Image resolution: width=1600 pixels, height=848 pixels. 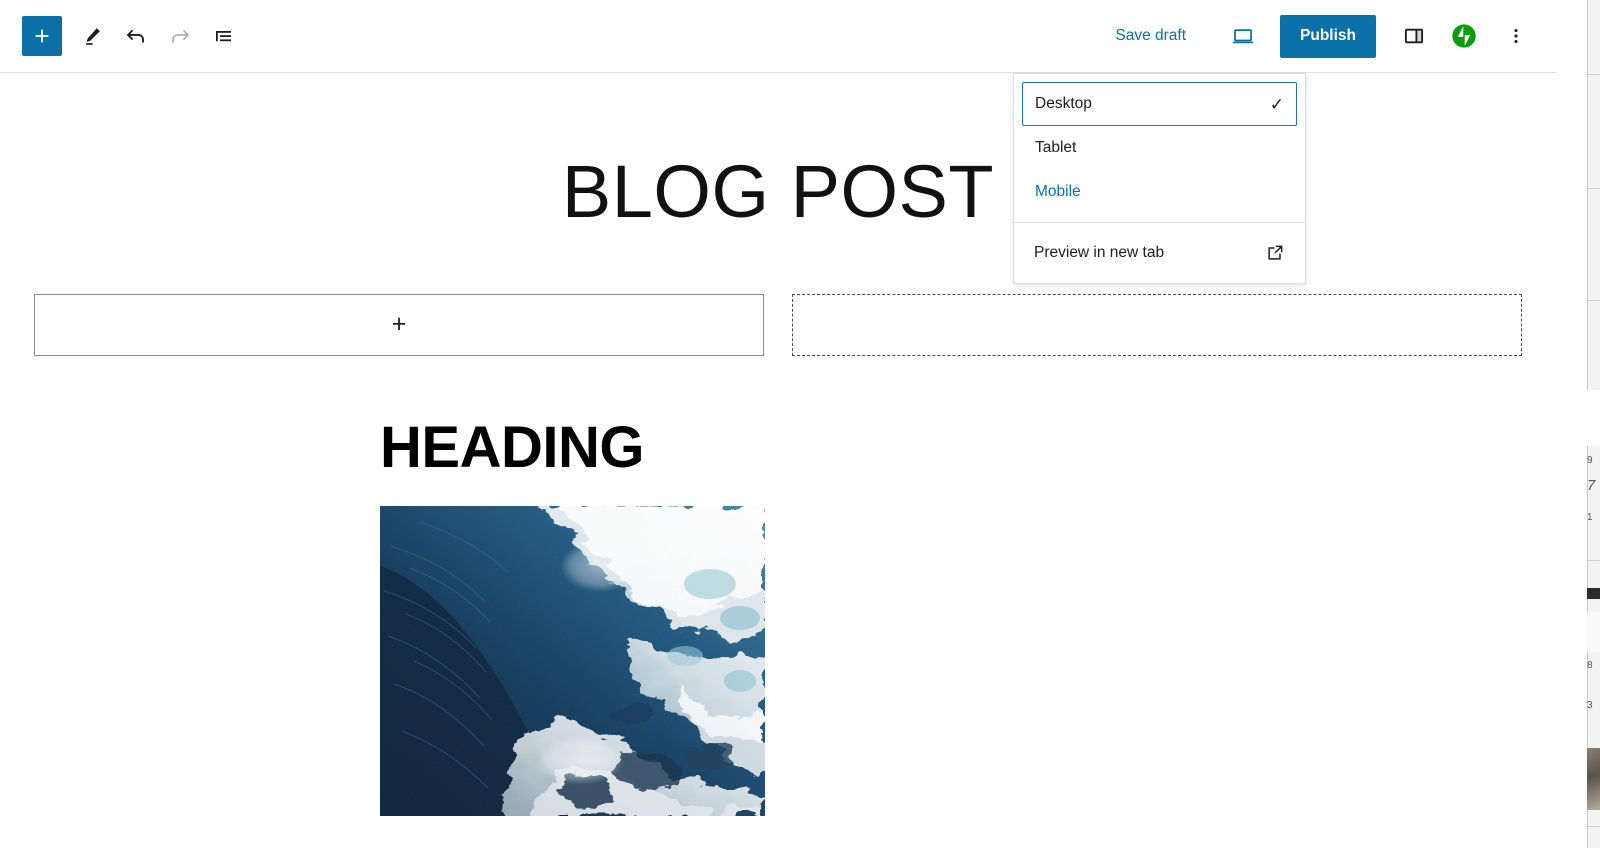 I want to click on preview-option-mobile: Mobile, so click(x=1159, y=192).